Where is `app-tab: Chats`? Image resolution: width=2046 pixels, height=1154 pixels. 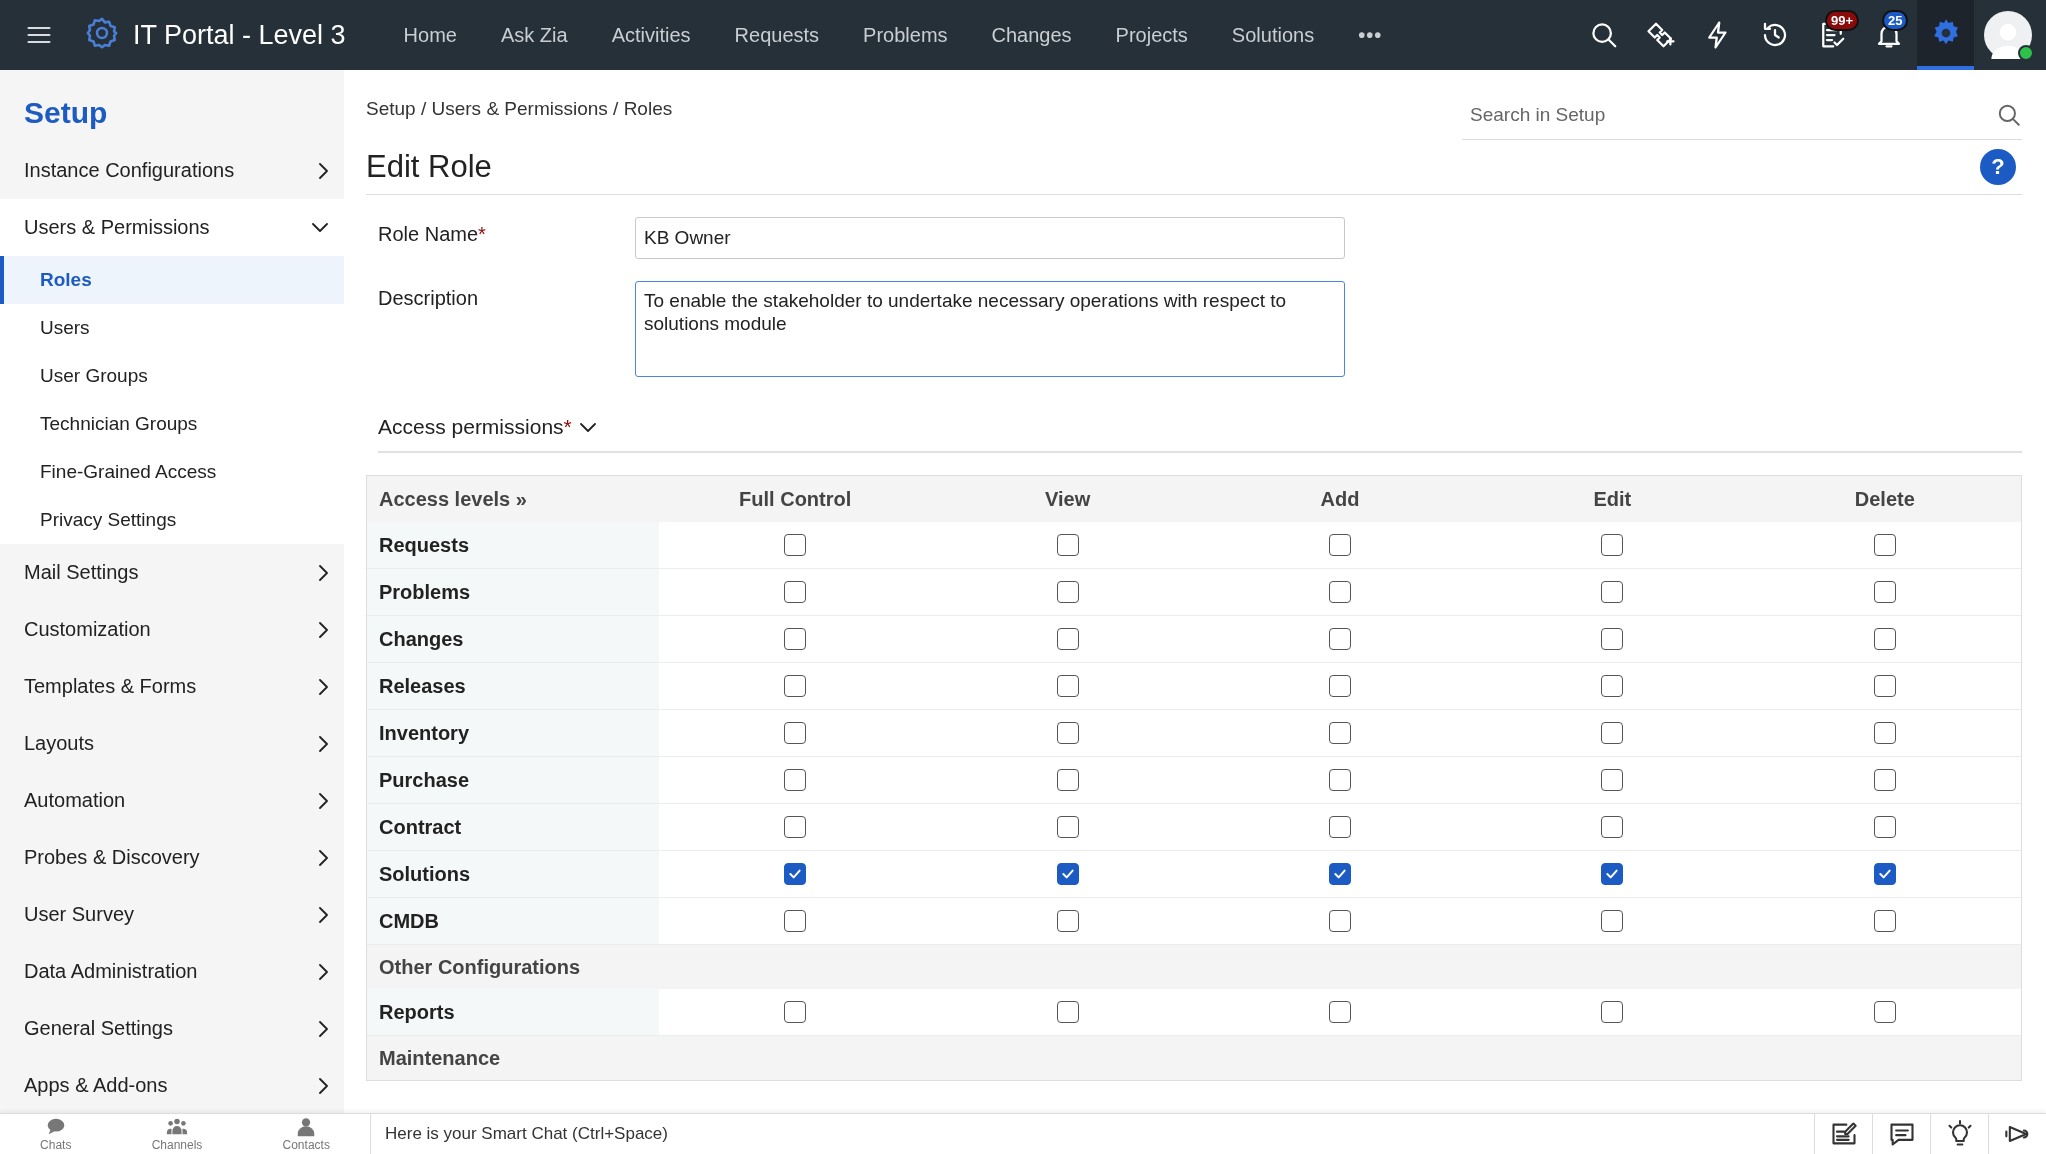
app-tab: Chats is located at coordinates (56, 1134).